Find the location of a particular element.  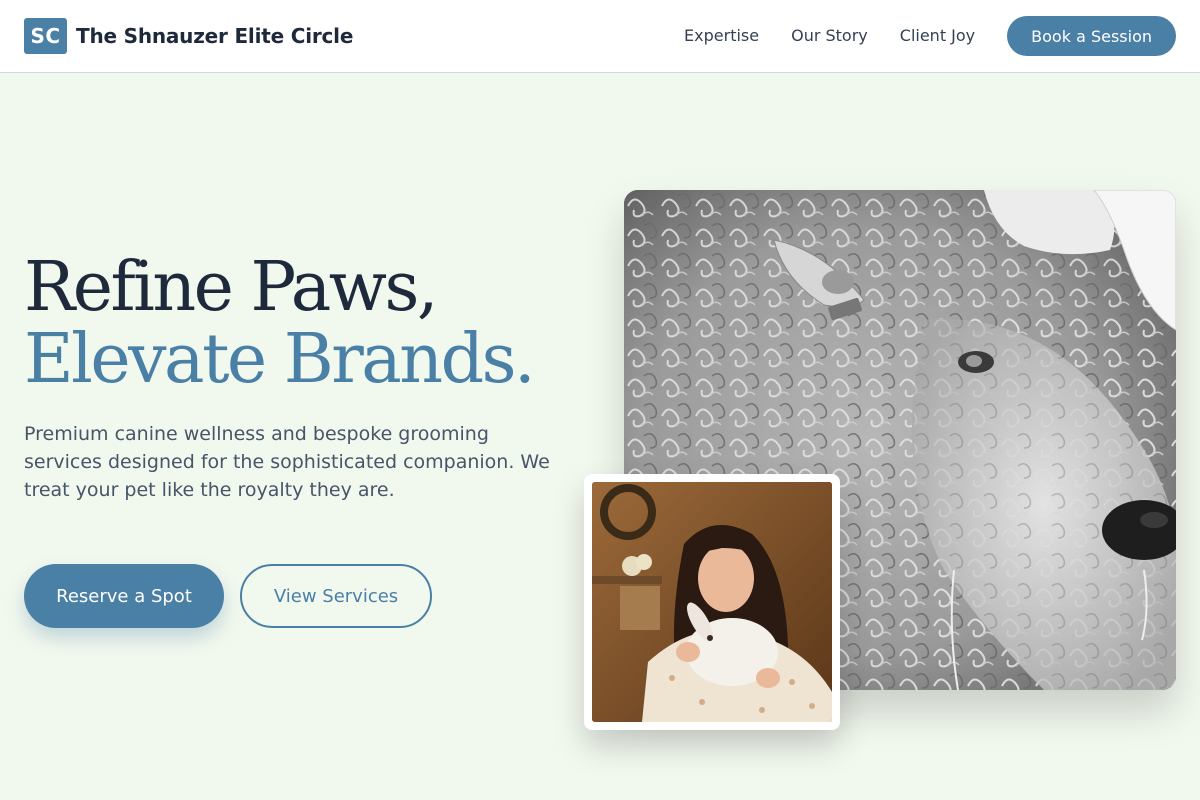

nav-link-expertise: Expertise is located at coordinates (721, 36).